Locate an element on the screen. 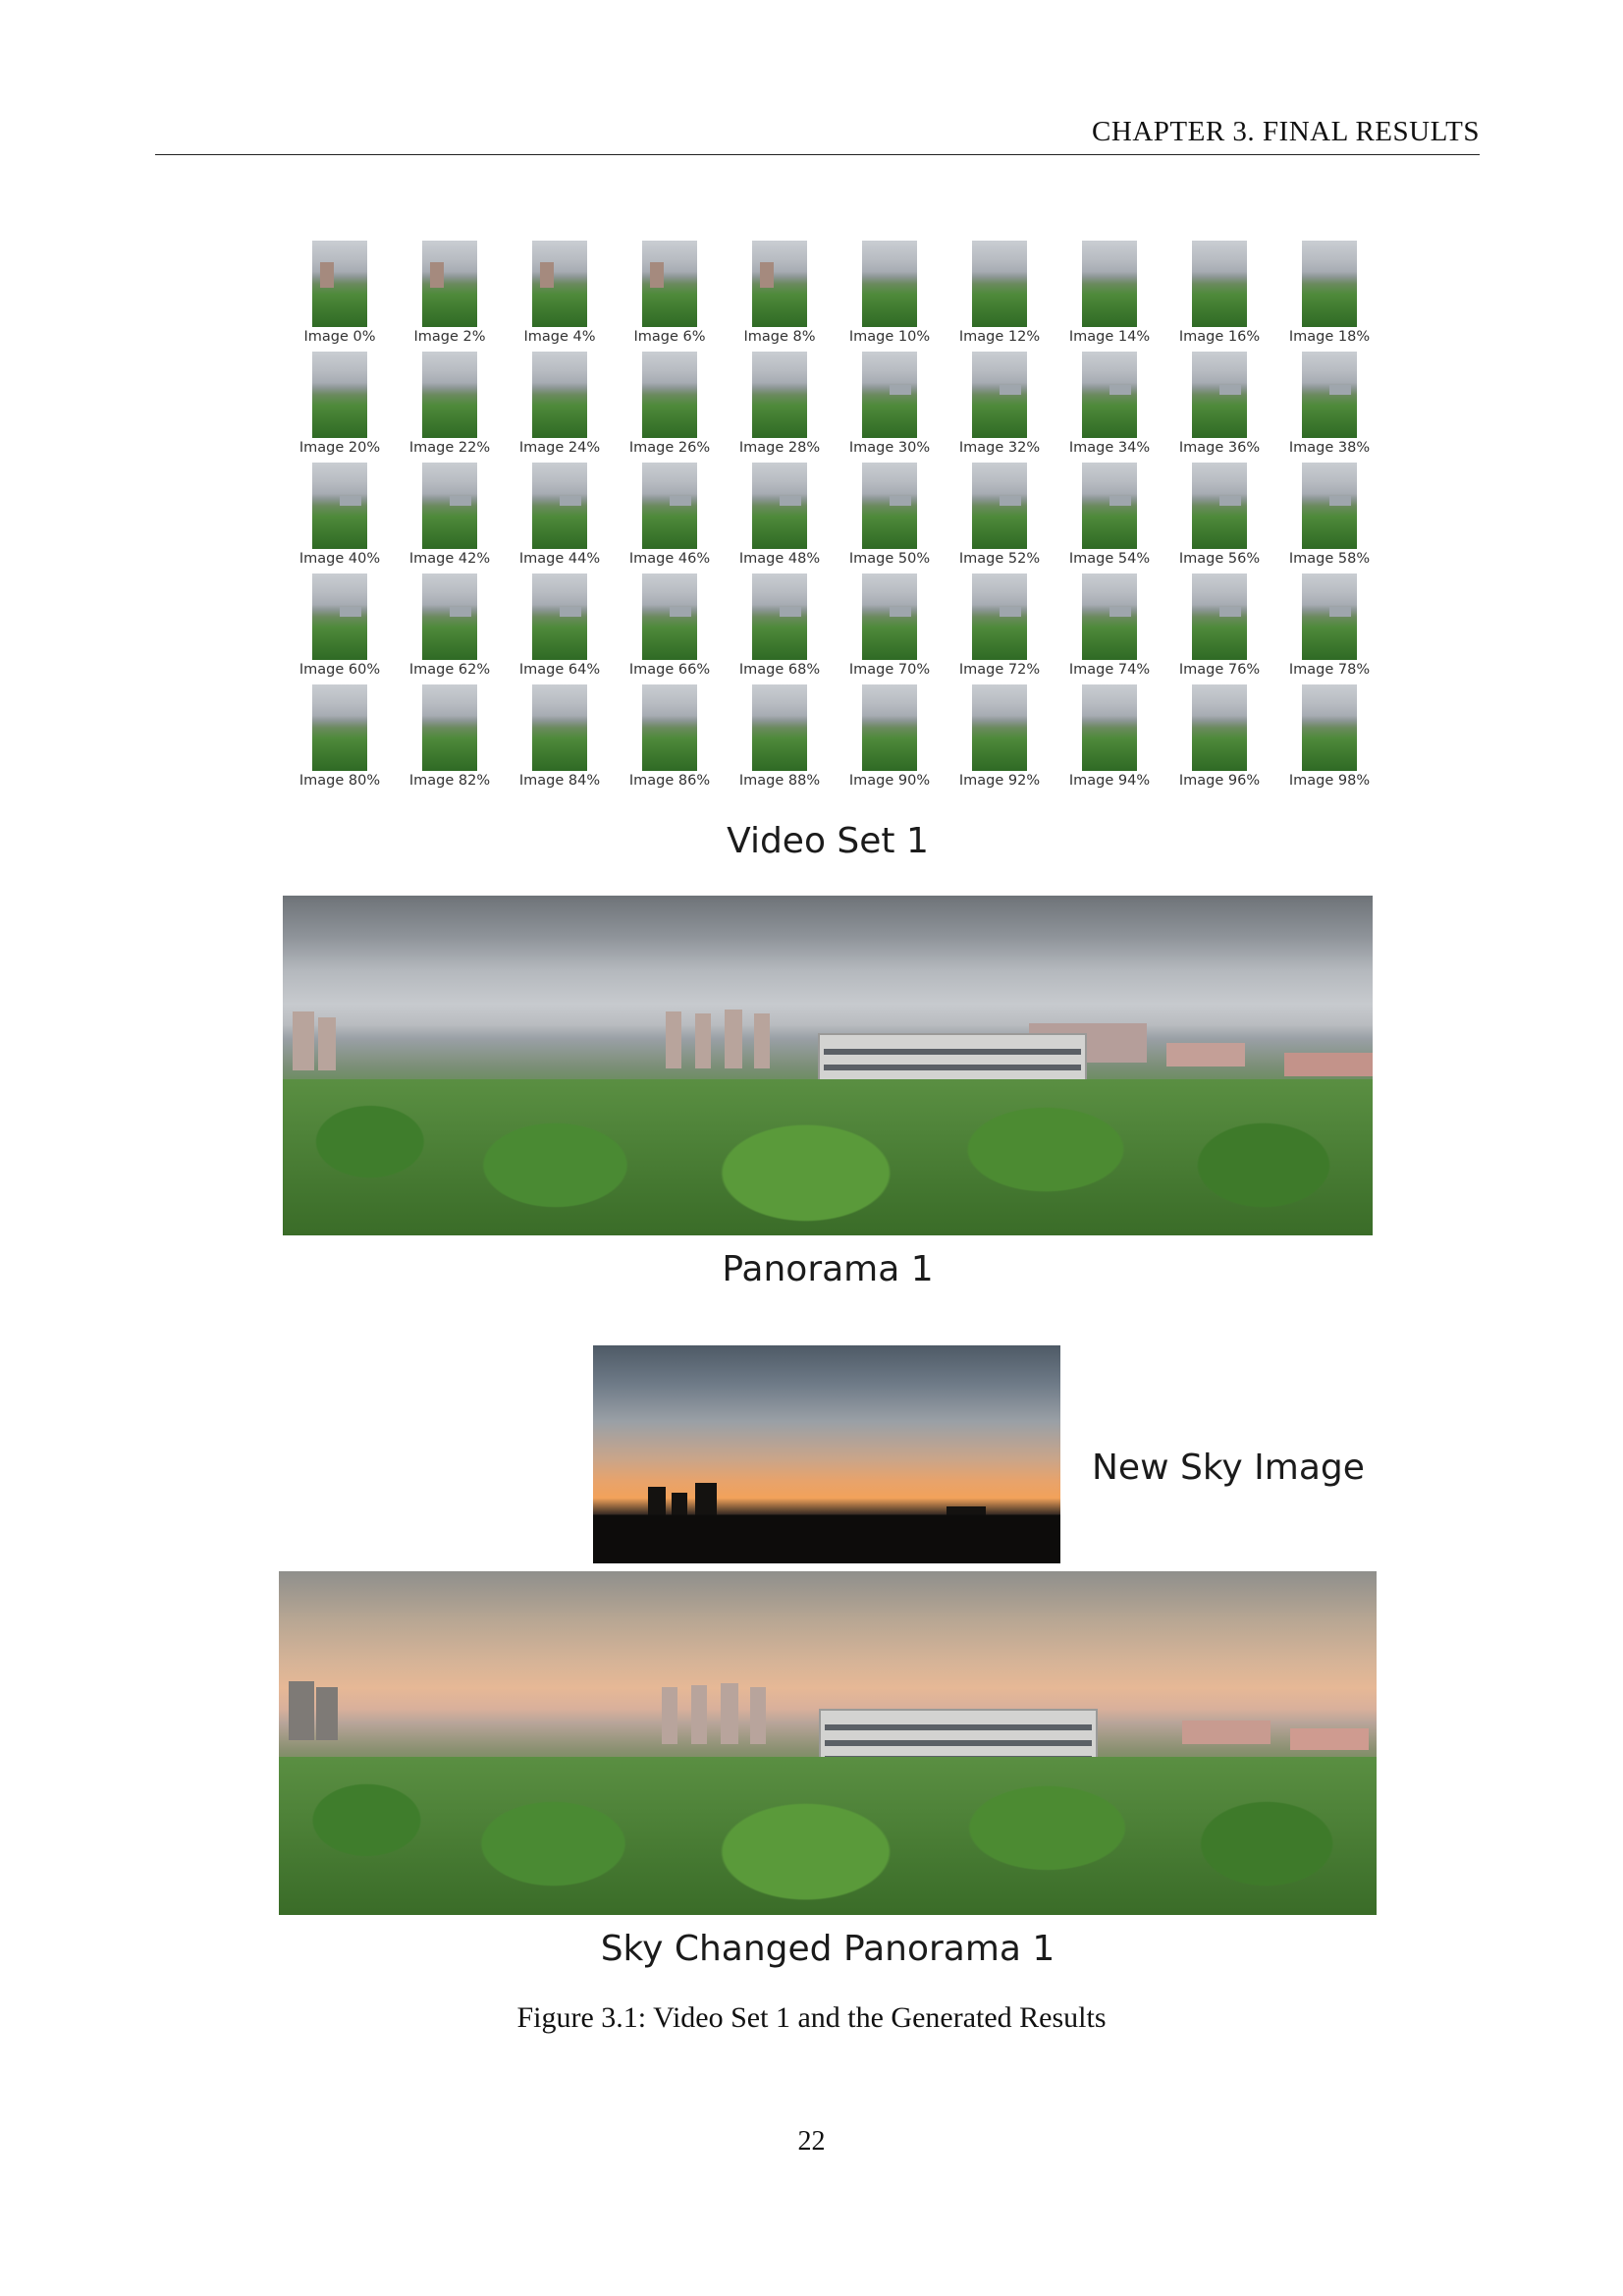 This screenshot has width=1623, height=2296. thumbnail-frame: Image 92% is located at coordinates (1000, 735).